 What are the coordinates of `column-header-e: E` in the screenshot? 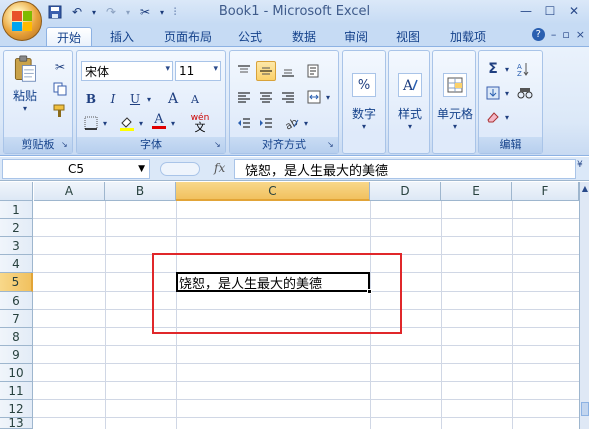 It's located at (476, 191).